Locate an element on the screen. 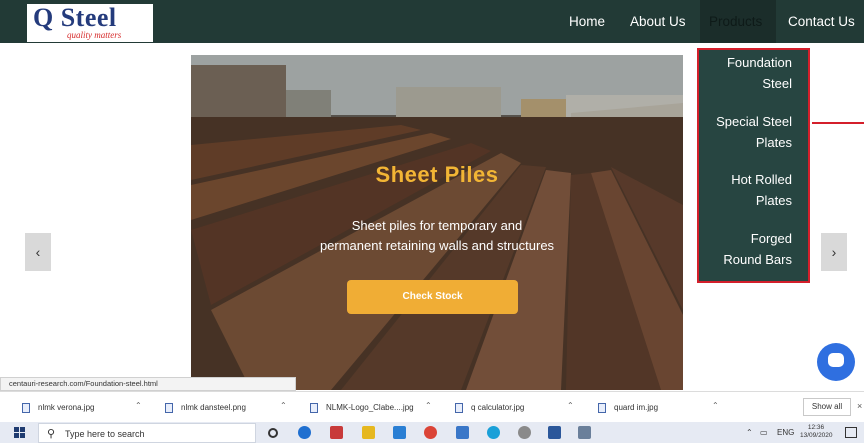 This screenshot has width=864, height=443. dropdown-item-special-steel-plates: Special Steel Plates is located at coordinates (754, 132).